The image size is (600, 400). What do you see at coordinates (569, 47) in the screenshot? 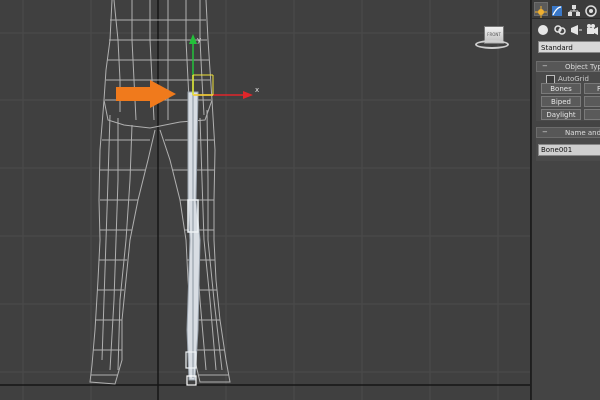
I see `create-category-dropdown: Standard` at bounding box center [569, 47].